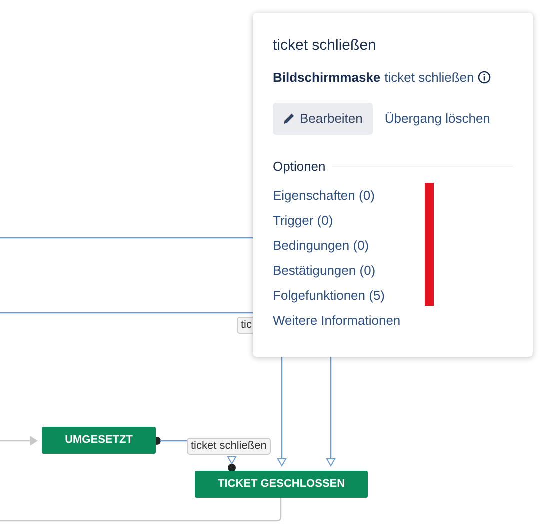  Describe the element at coordinates (327, 77) in the screenshot. I see `screen-label: Bildschirmmaske` at that location.